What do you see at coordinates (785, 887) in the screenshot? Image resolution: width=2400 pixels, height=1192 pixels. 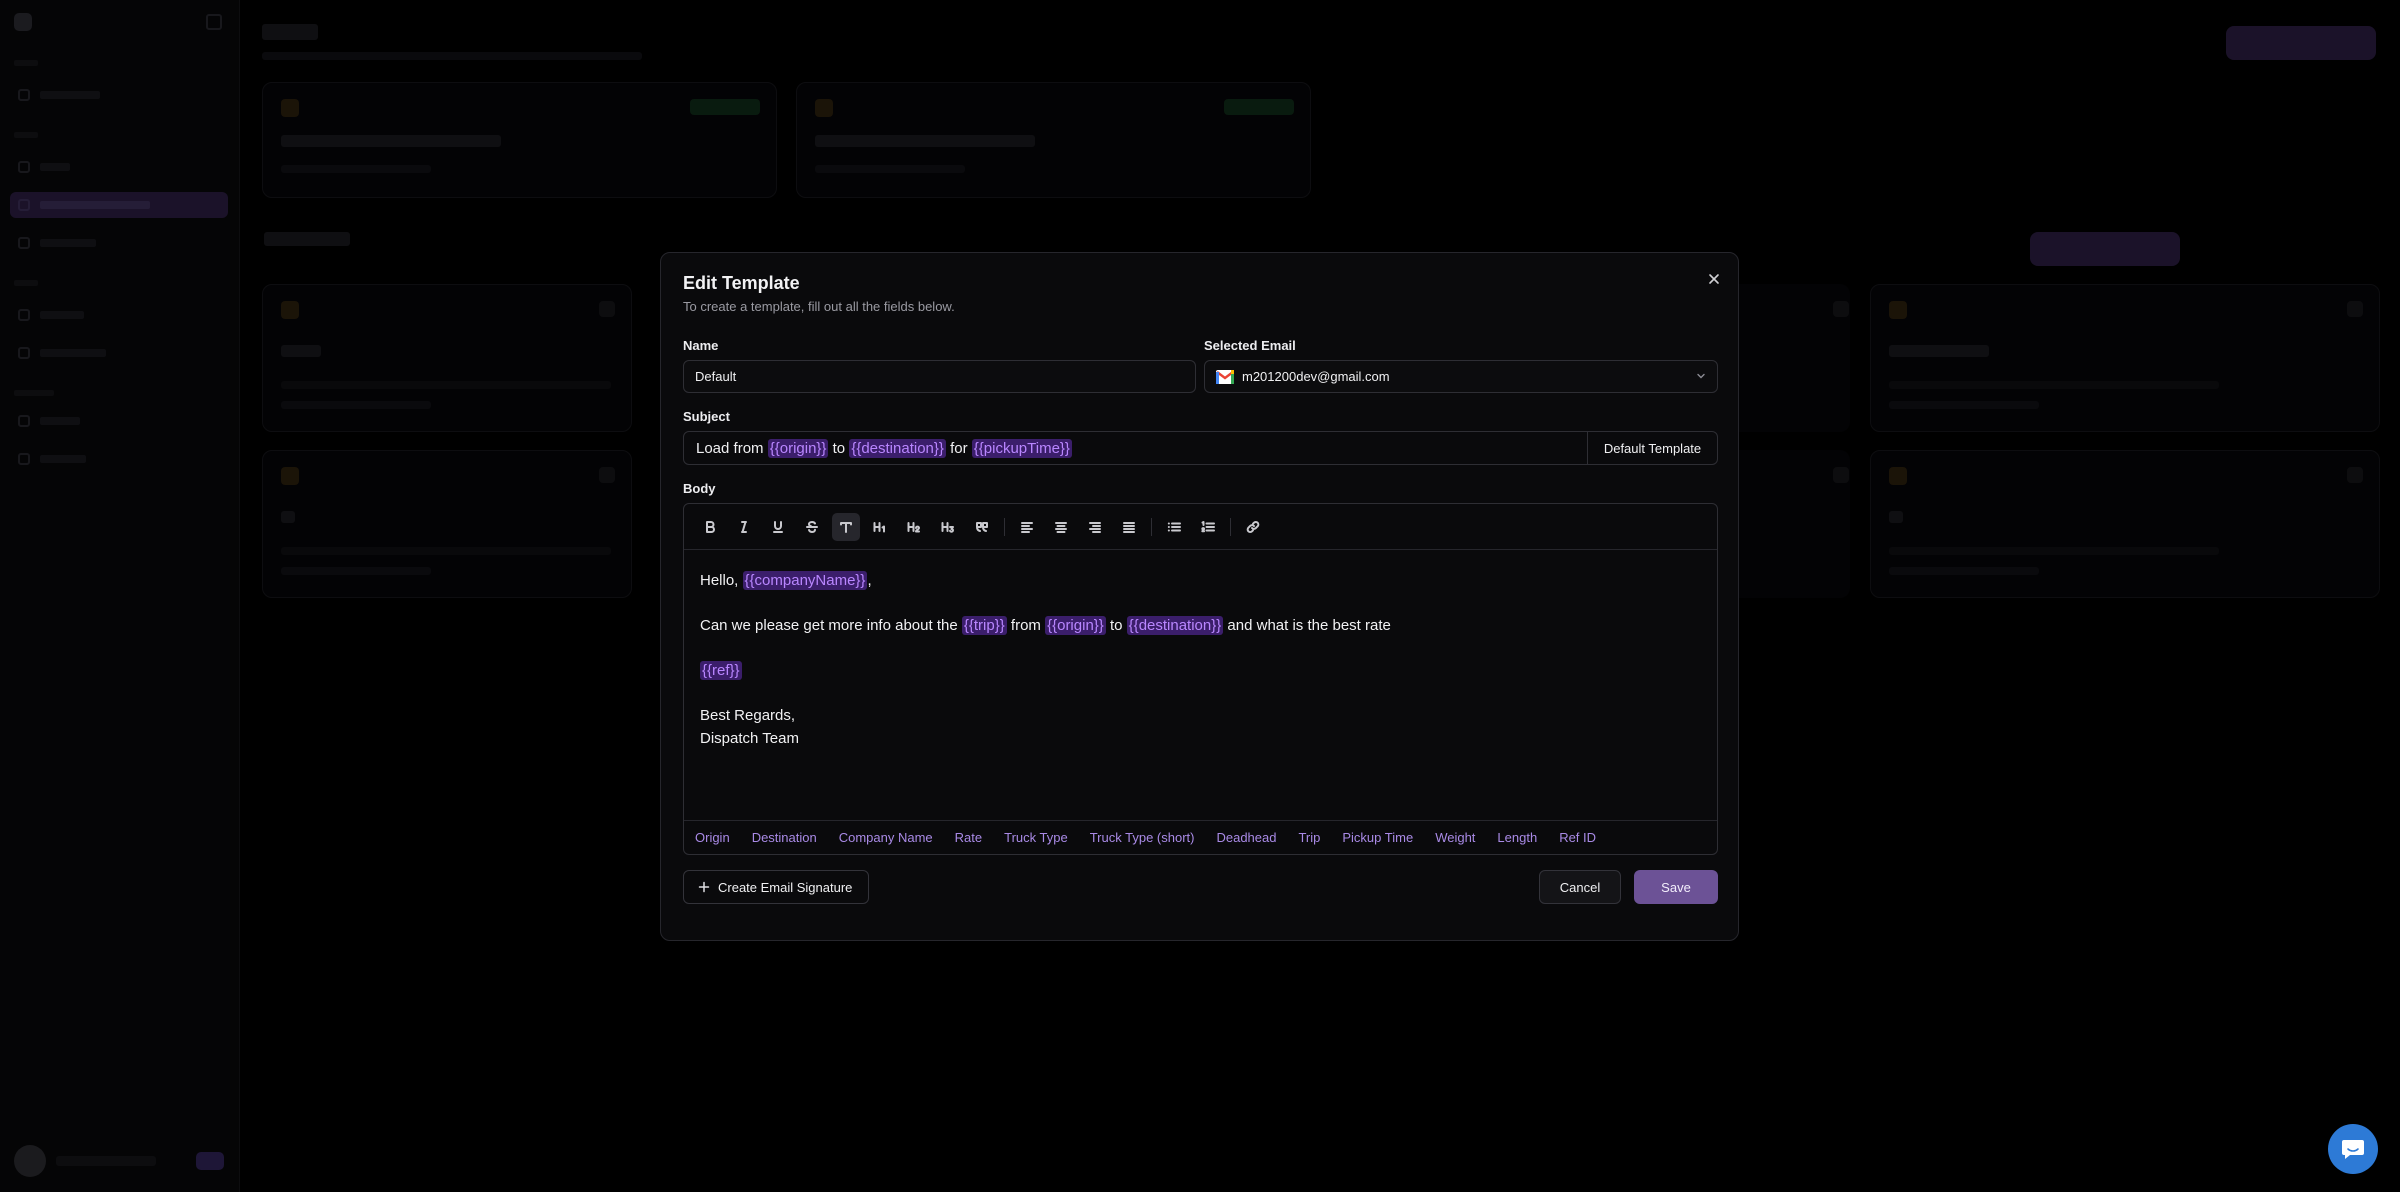 I see `create-email-signature-label: Create Email Signature` at bounding box center [785, 887].